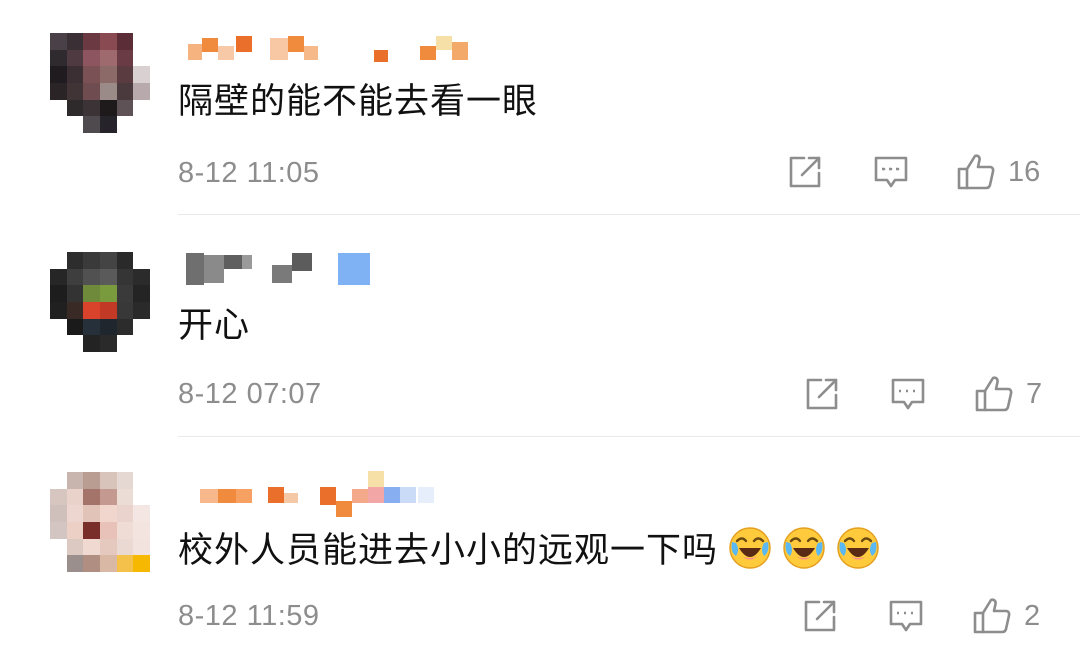 Image resolution: width=1080 pixels, height=645 pixels. I want to click on like-count: 16, so click(1024, 172).